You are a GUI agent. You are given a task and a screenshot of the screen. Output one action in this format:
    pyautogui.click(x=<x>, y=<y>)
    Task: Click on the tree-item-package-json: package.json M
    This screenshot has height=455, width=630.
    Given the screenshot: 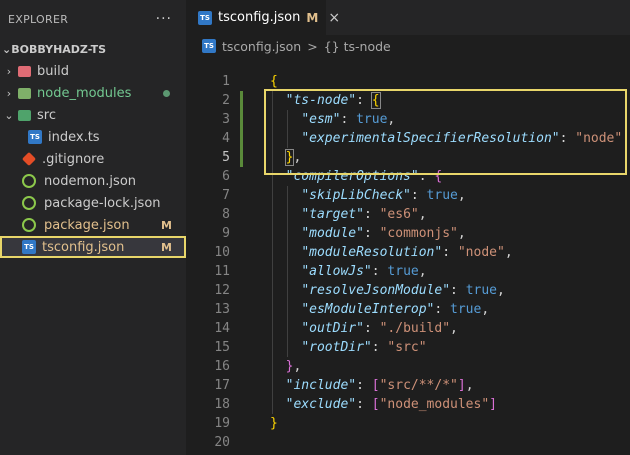 What is the action you would take?
    pyautogui.click(x=93, y=225)
    